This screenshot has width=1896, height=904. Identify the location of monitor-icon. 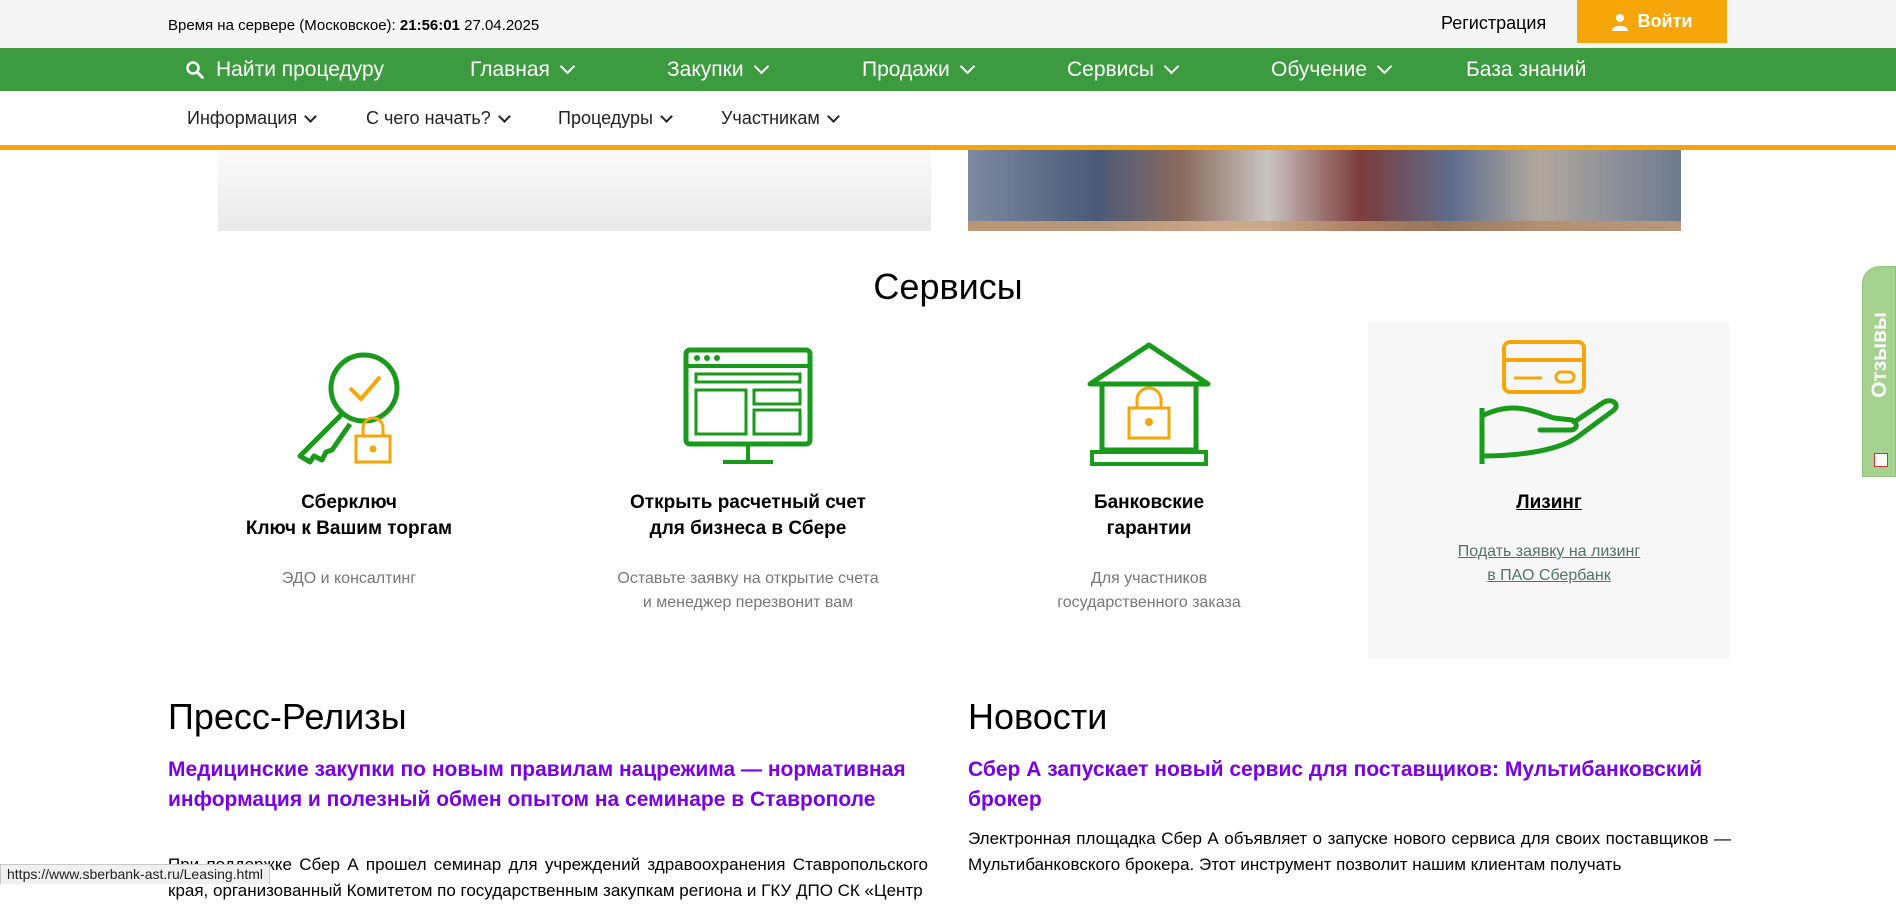
(748, 405).